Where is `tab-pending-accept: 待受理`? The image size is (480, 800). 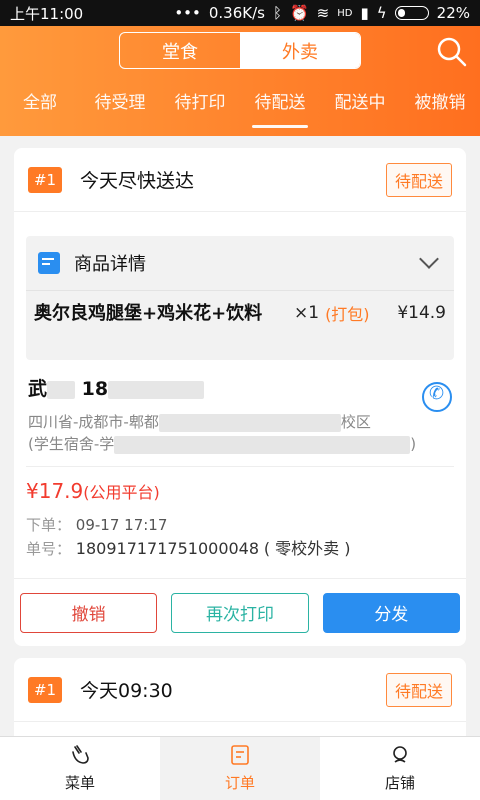 tab-pending-accept: 待受理 is located at coordinates (120, 106).